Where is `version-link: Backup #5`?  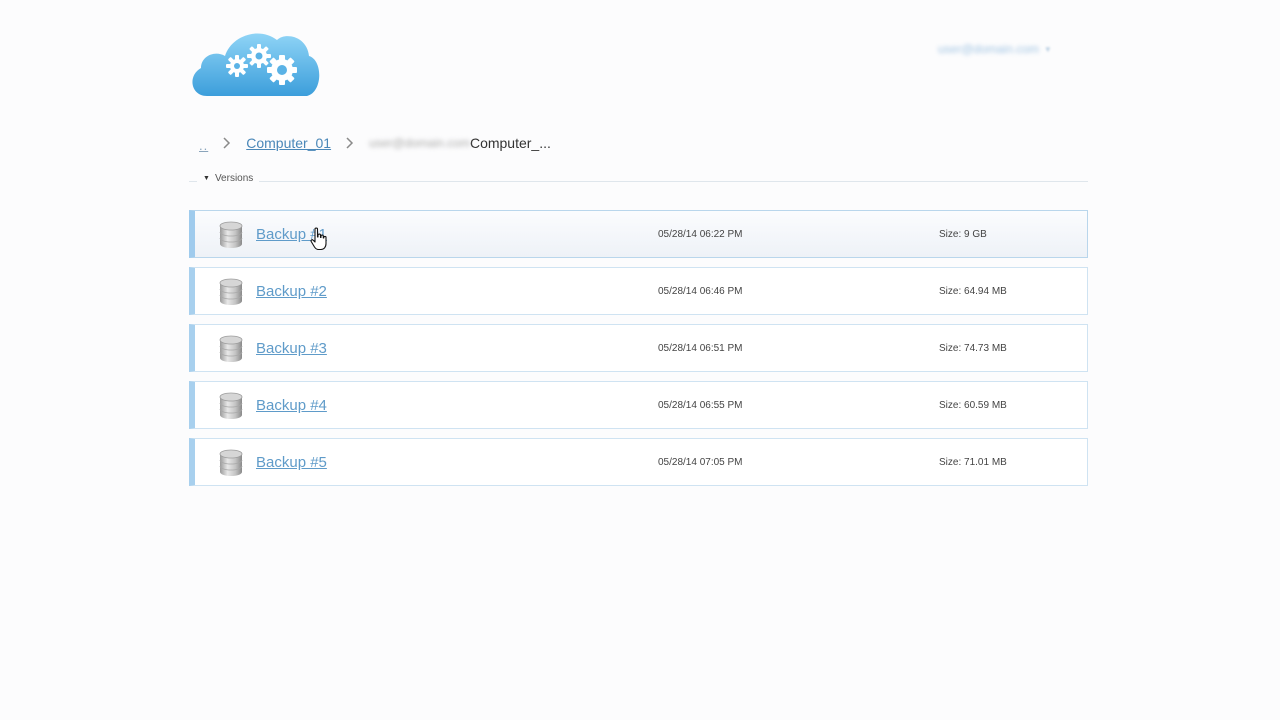 version-link: Backup #5 is located at coordinates (291, 462).